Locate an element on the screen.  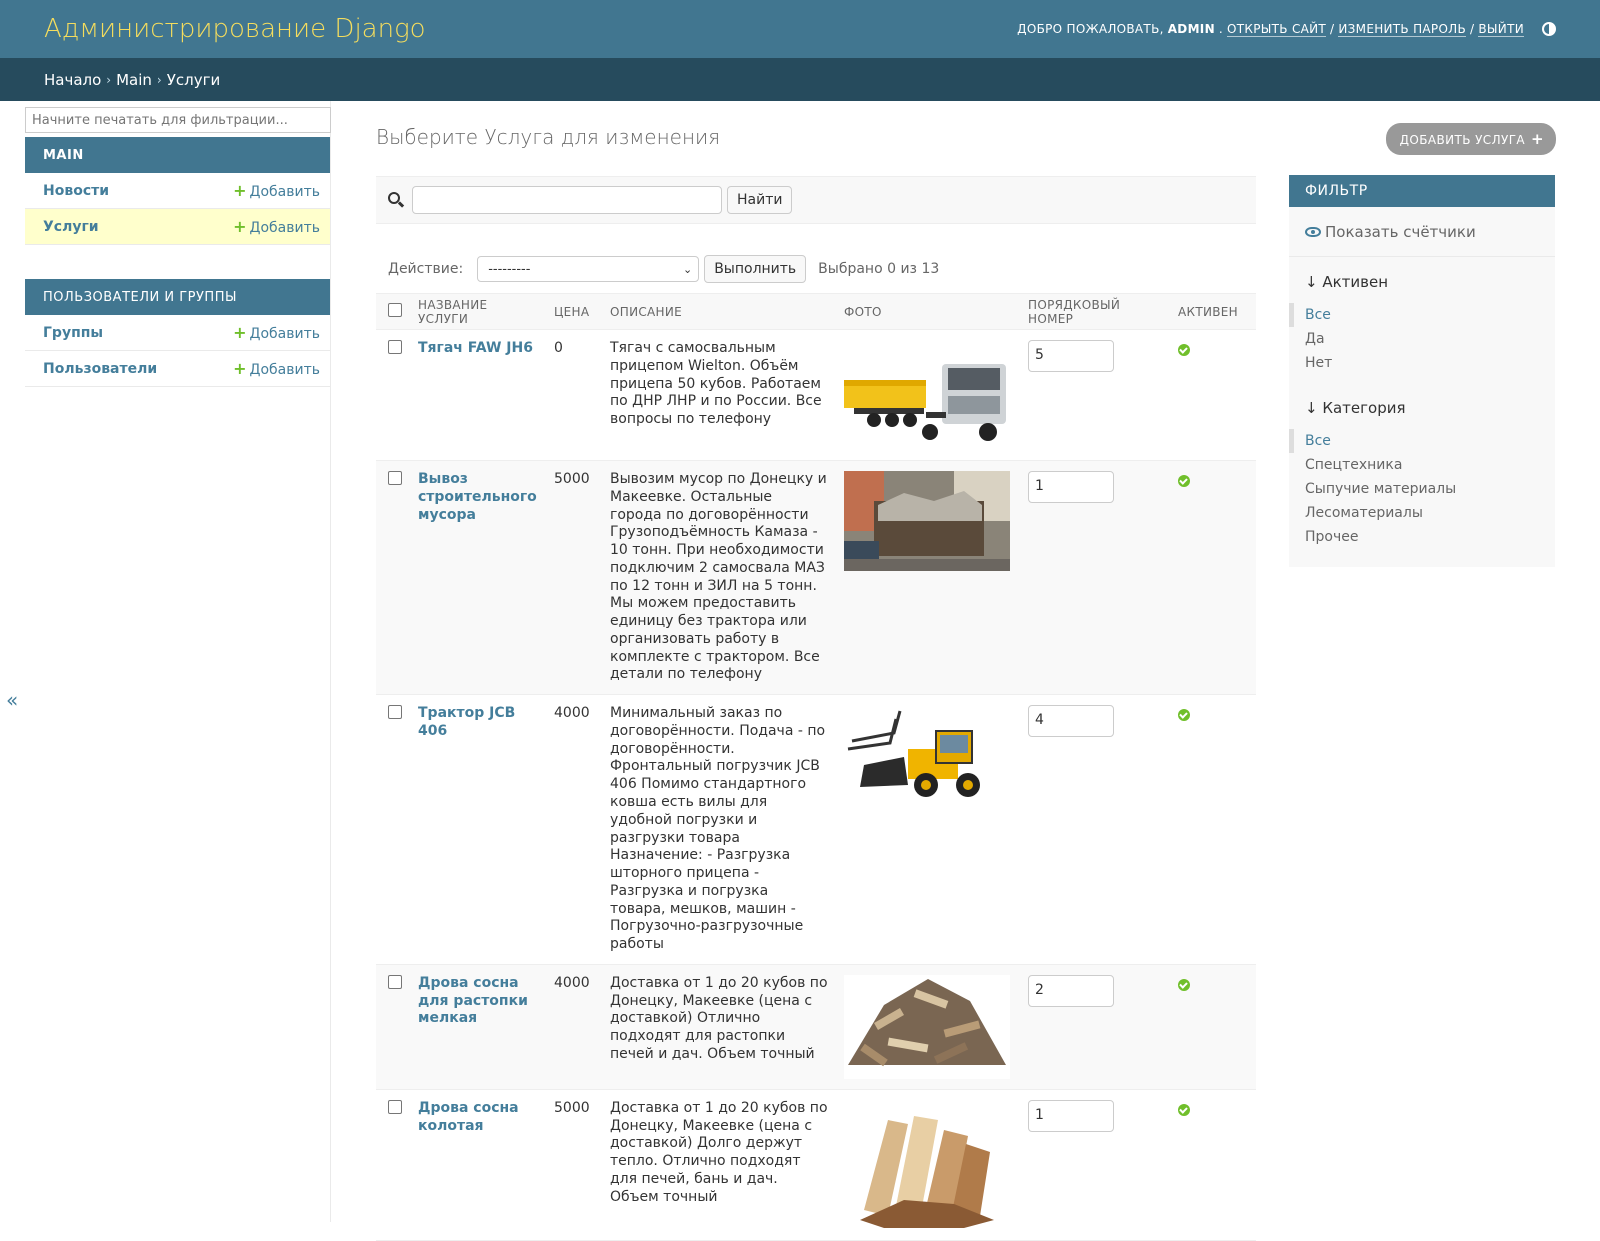
order-cell: 1 is located at coordinates (1095, 1165).